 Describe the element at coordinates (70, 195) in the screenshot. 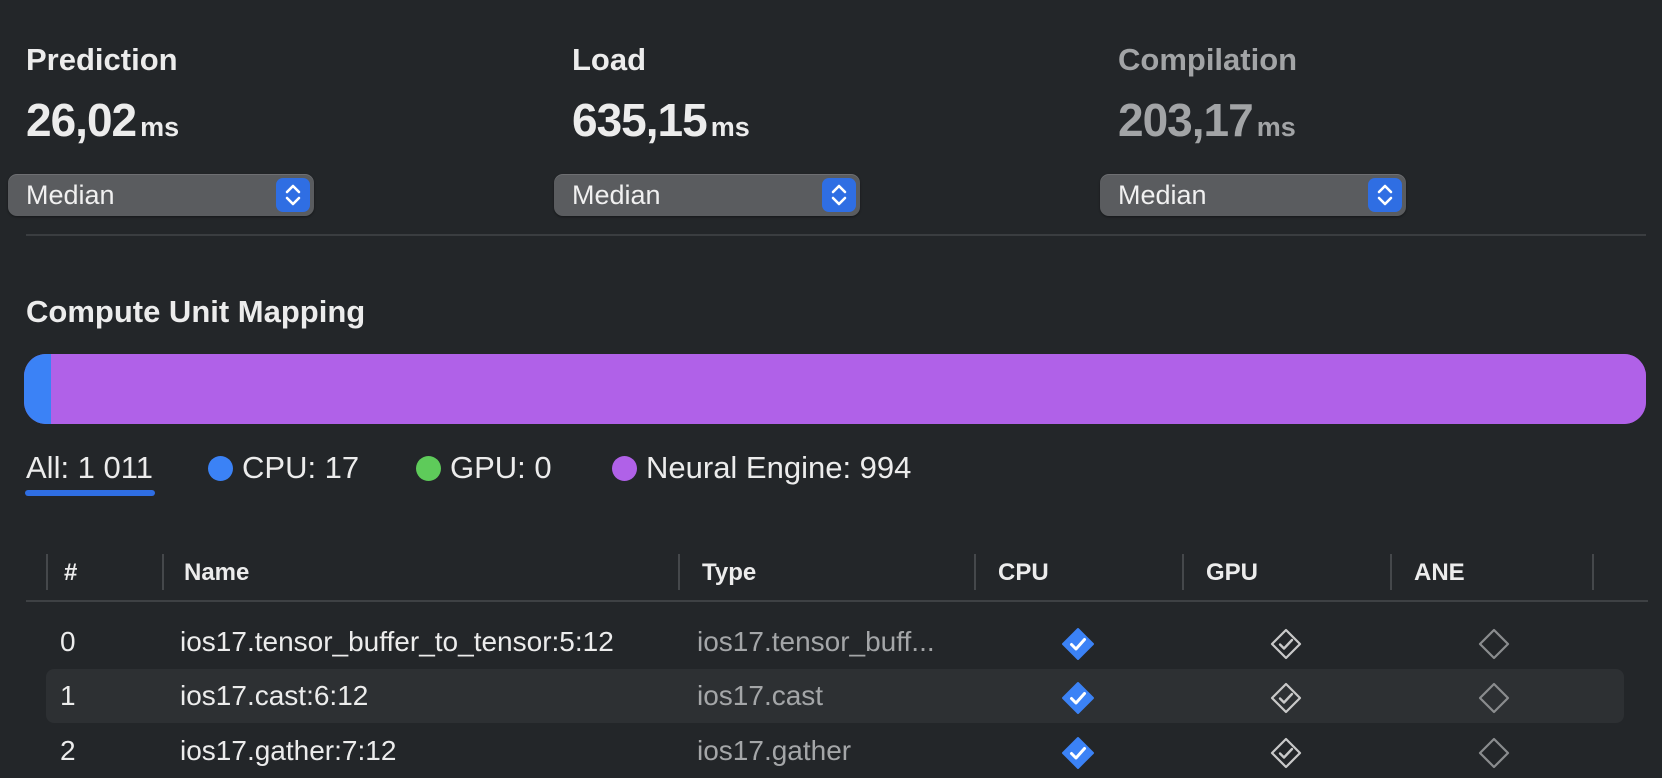

I see `prediction-aggregation-label: Median` at that location.